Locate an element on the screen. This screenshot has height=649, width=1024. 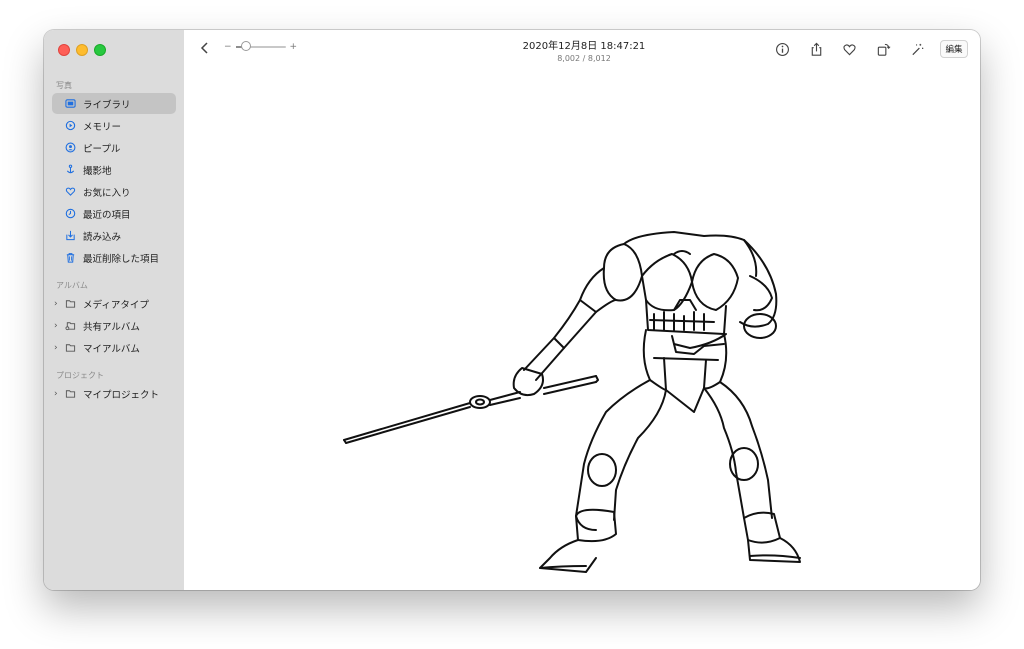
sidebar-item-label: 撮影地 is located at coordinates (97, 171).